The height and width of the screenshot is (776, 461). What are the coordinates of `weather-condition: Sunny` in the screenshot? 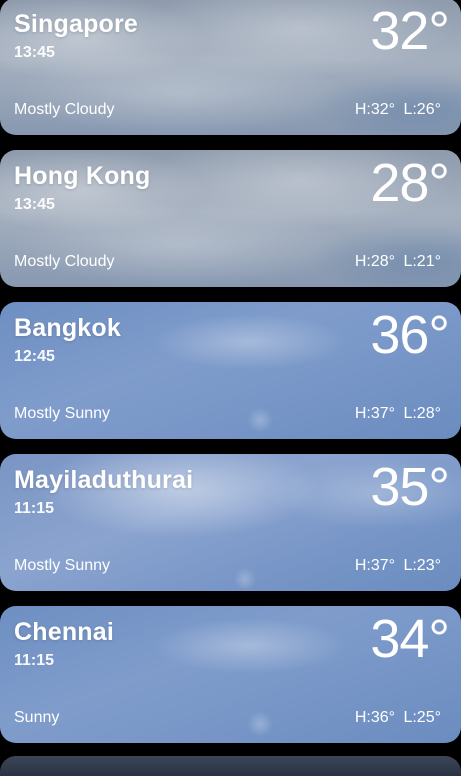 It's located at (37, 717).